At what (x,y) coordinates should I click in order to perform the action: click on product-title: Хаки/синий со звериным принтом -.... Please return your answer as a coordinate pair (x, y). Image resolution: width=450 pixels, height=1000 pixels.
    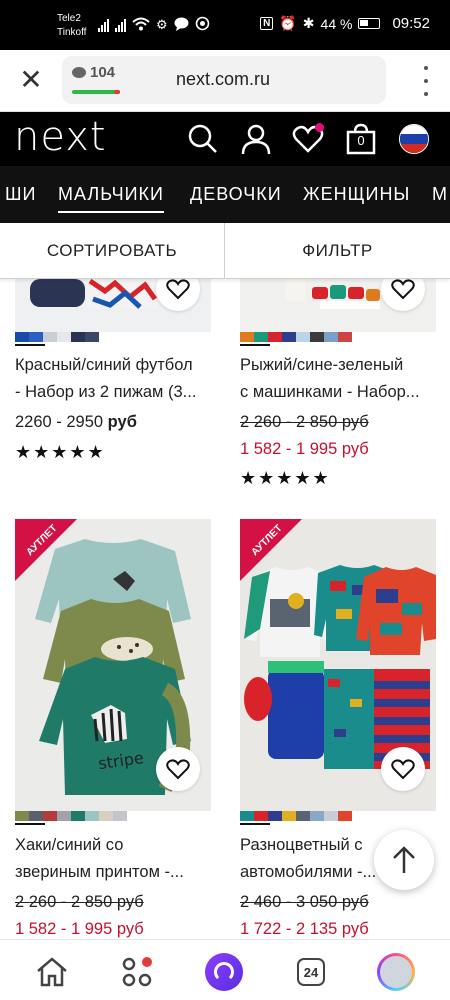
    Looking at the image, I should click on (115, 859).